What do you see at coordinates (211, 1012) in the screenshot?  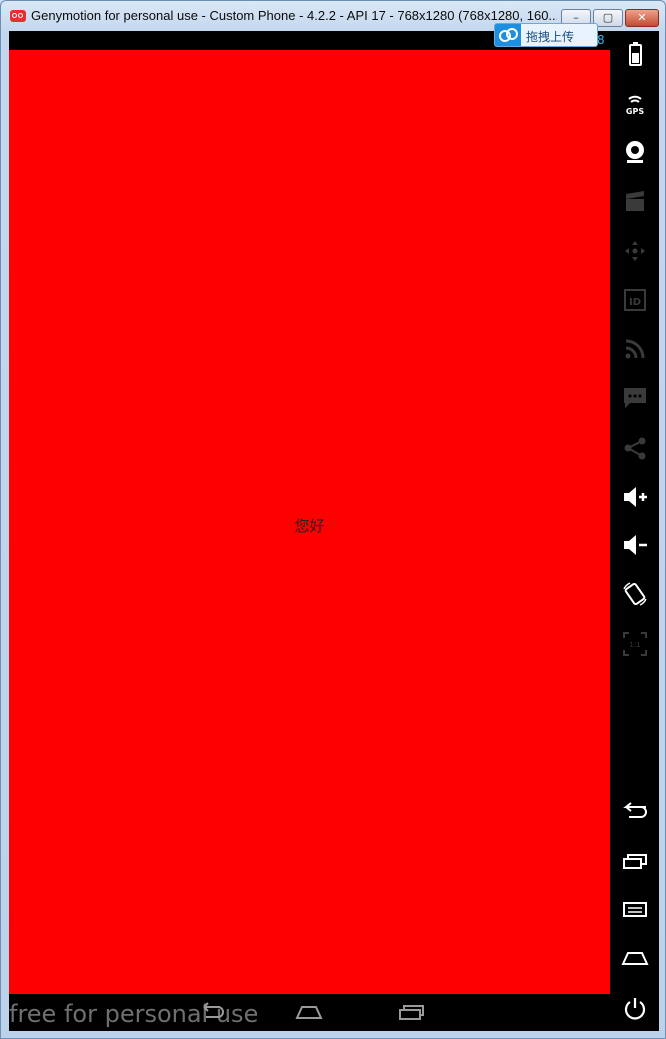 I see `nav-back-icon` at bounding box center [211, 1012].